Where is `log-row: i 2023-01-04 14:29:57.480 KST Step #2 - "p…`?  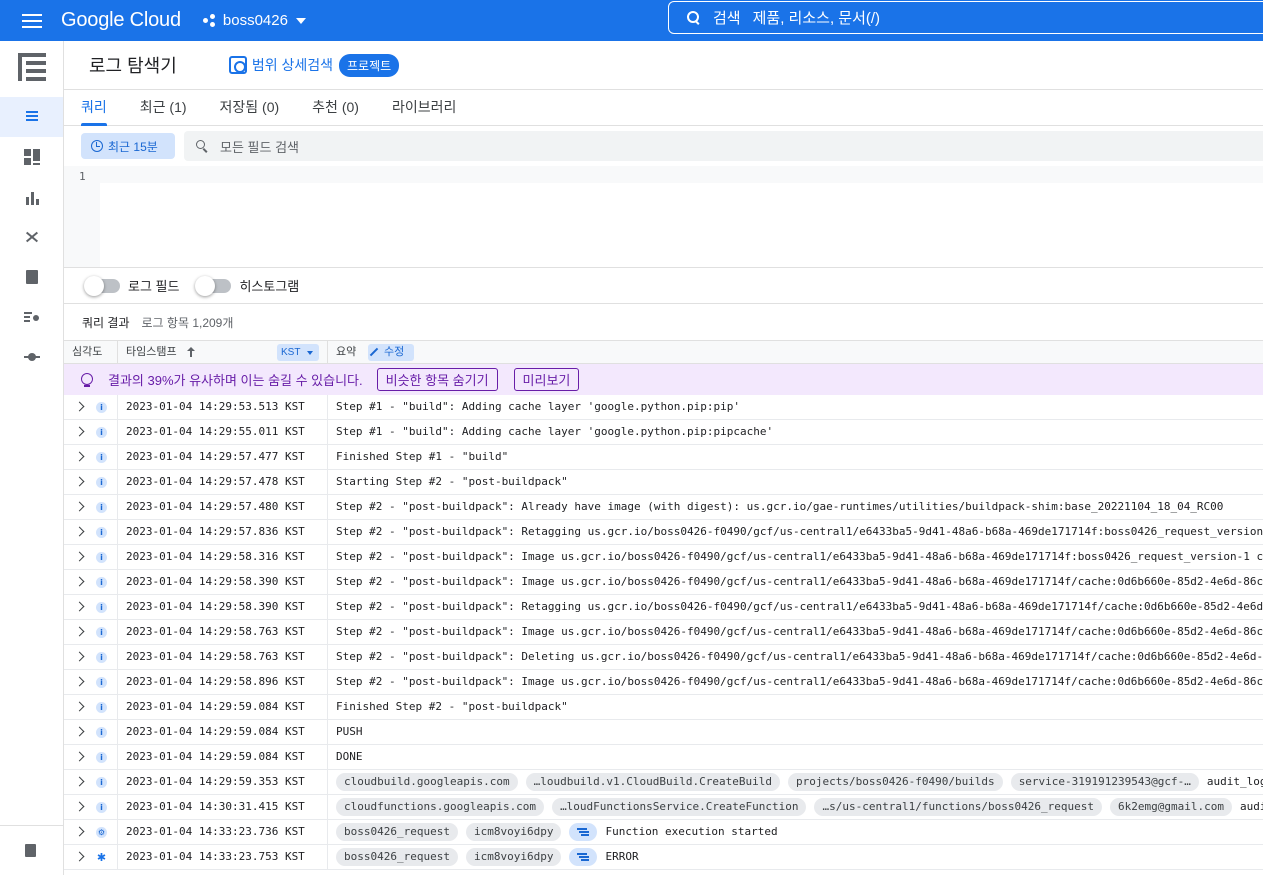 log-row: i 2023-01-04 14:29:57.480 KST Step #2 - "p… is located at coordinates (663, 507).